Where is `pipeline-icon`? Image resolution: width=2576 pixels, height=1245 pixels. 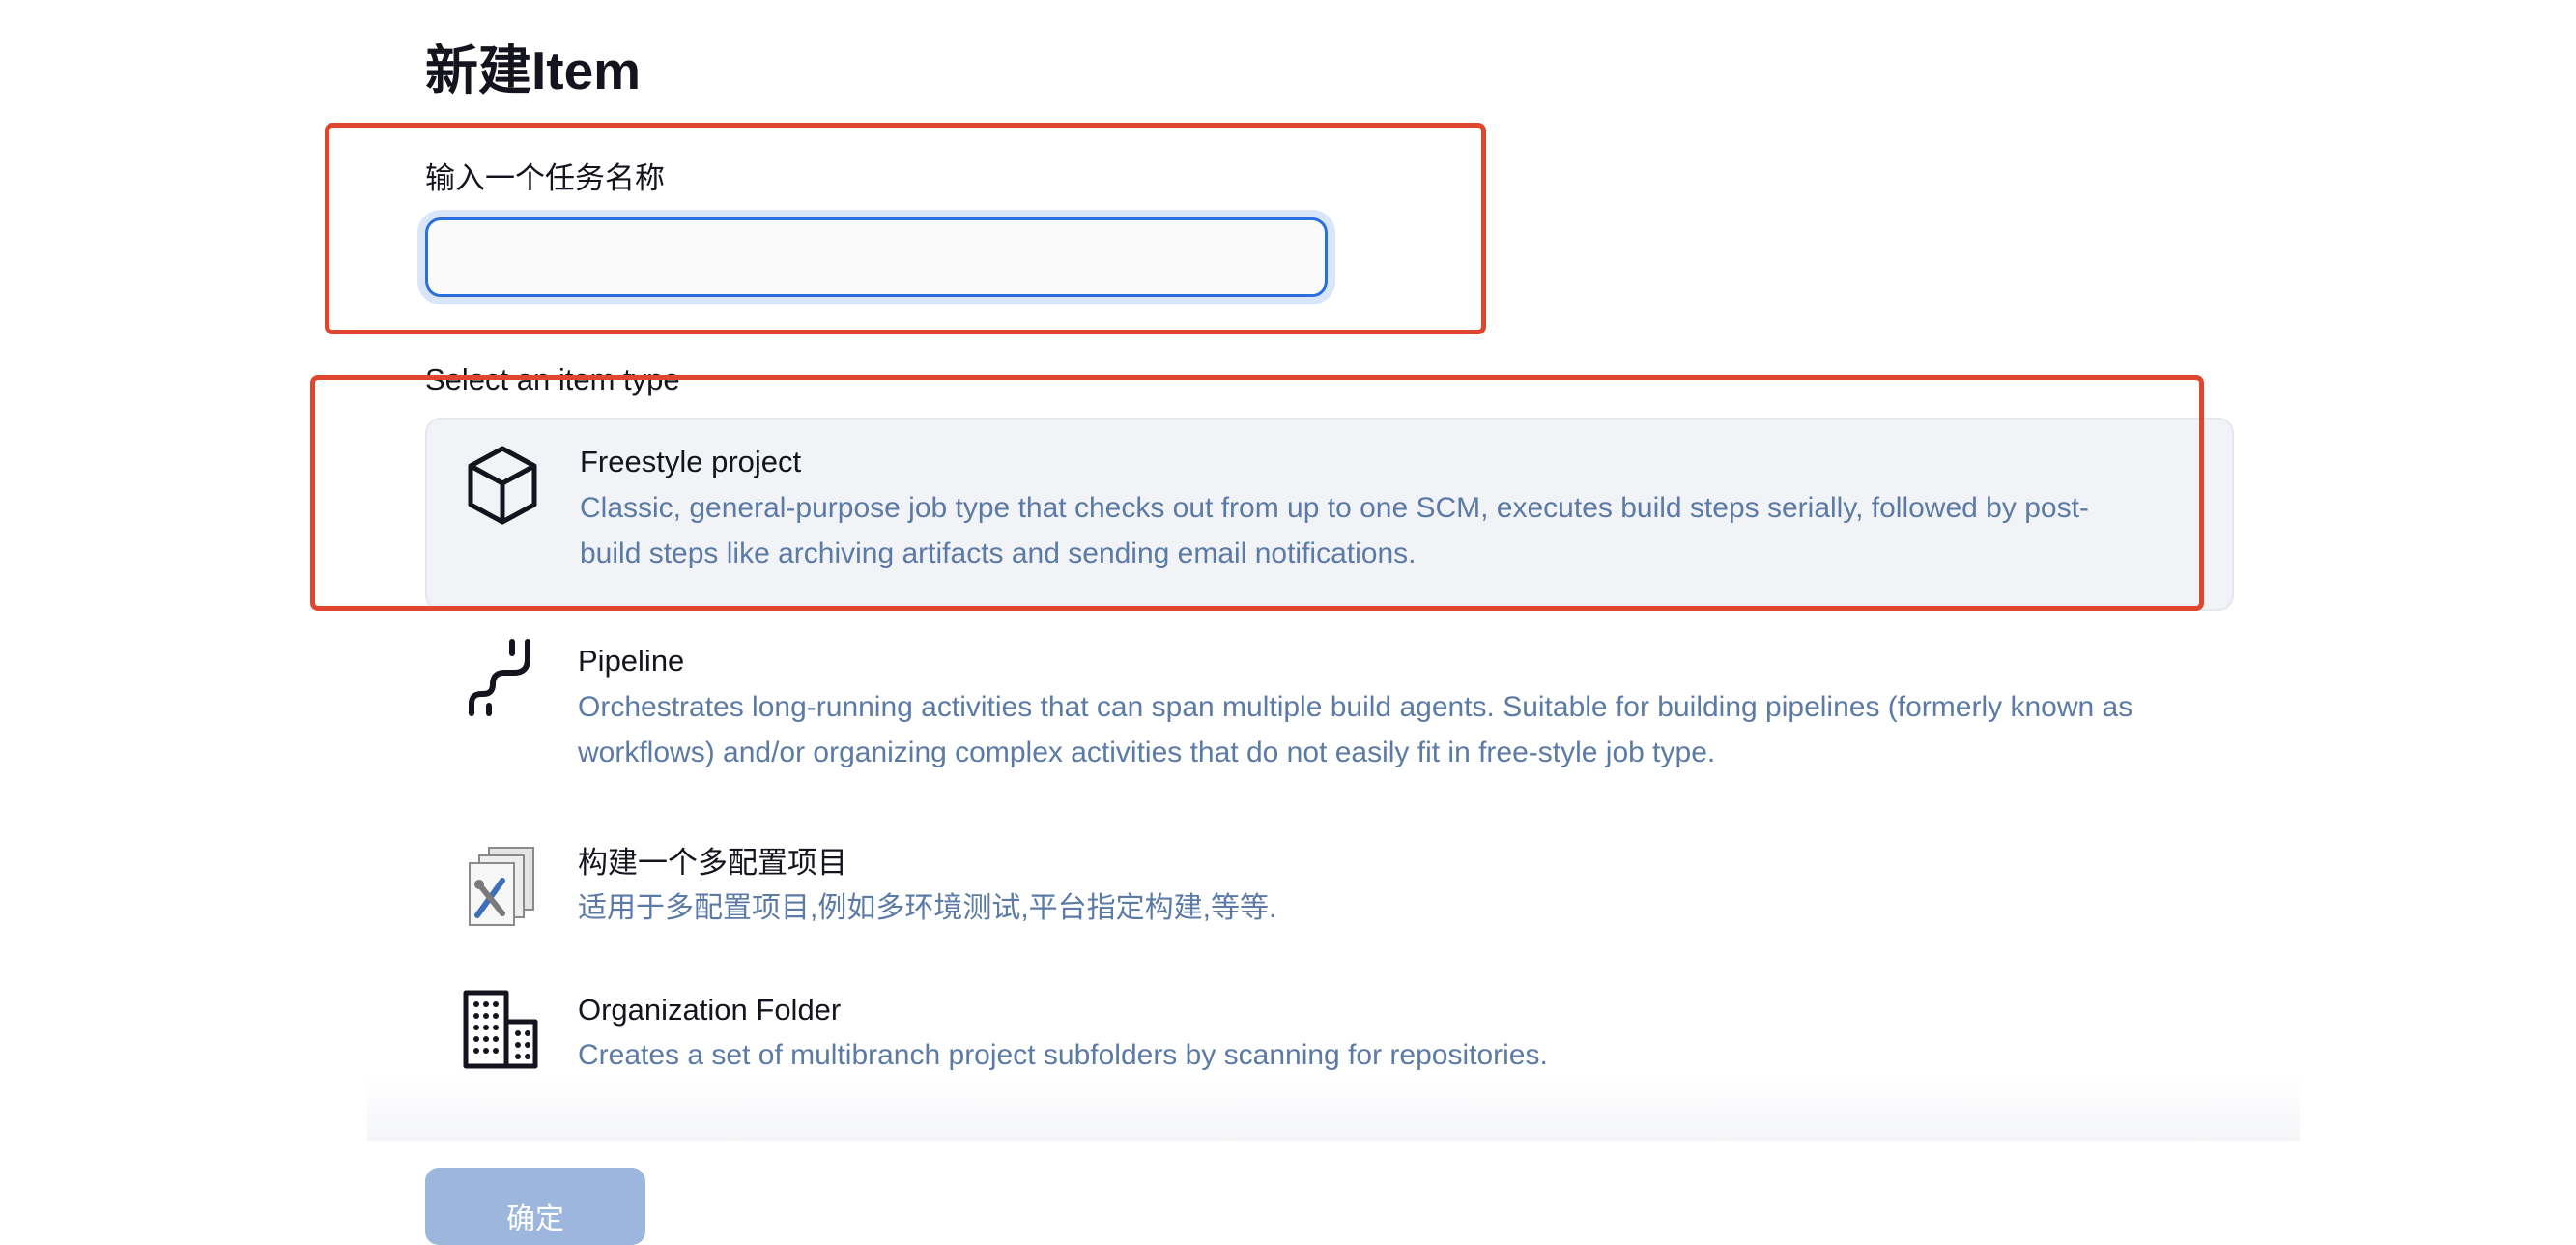 pipeline-icon is located at coordinates (500, 677).